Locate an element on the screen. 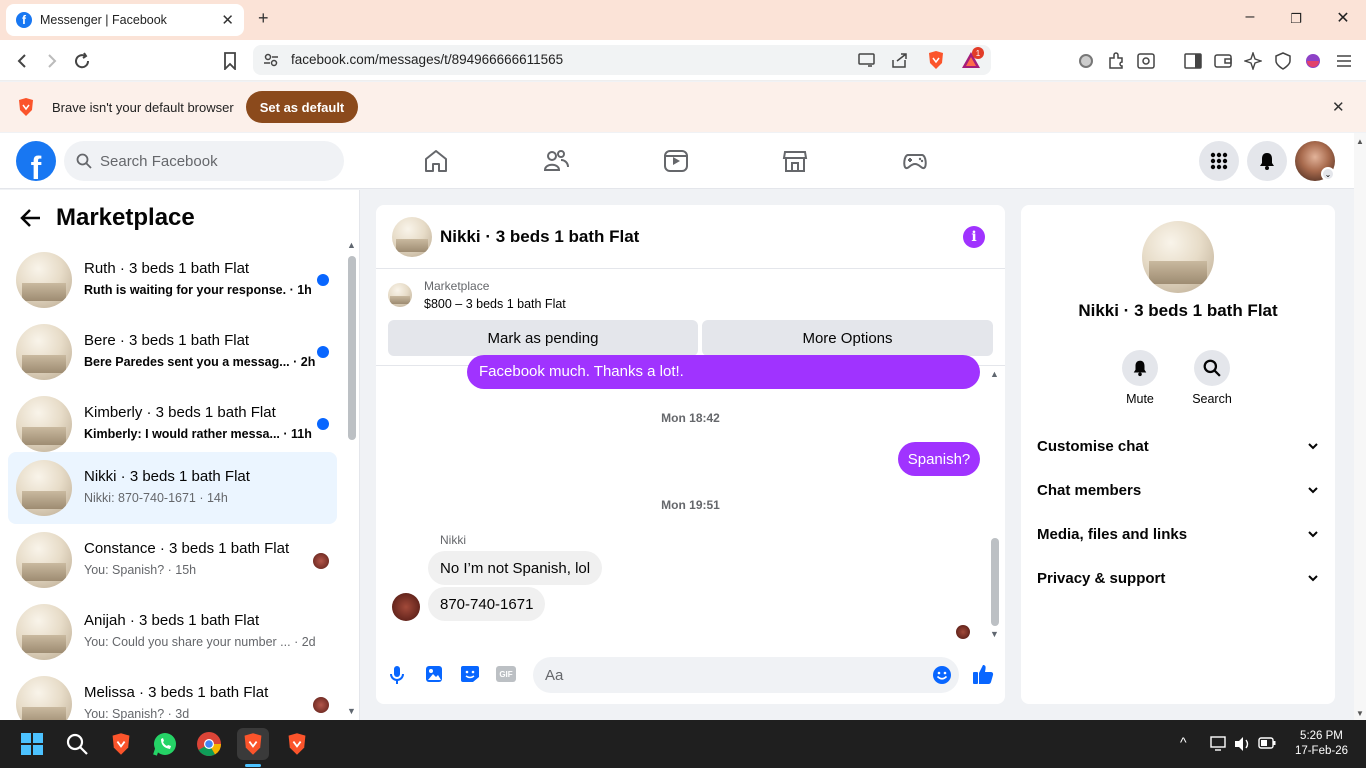 This screenshot has width=1366, height=768. profile-color-icon is located at coordinates (1313, 61).